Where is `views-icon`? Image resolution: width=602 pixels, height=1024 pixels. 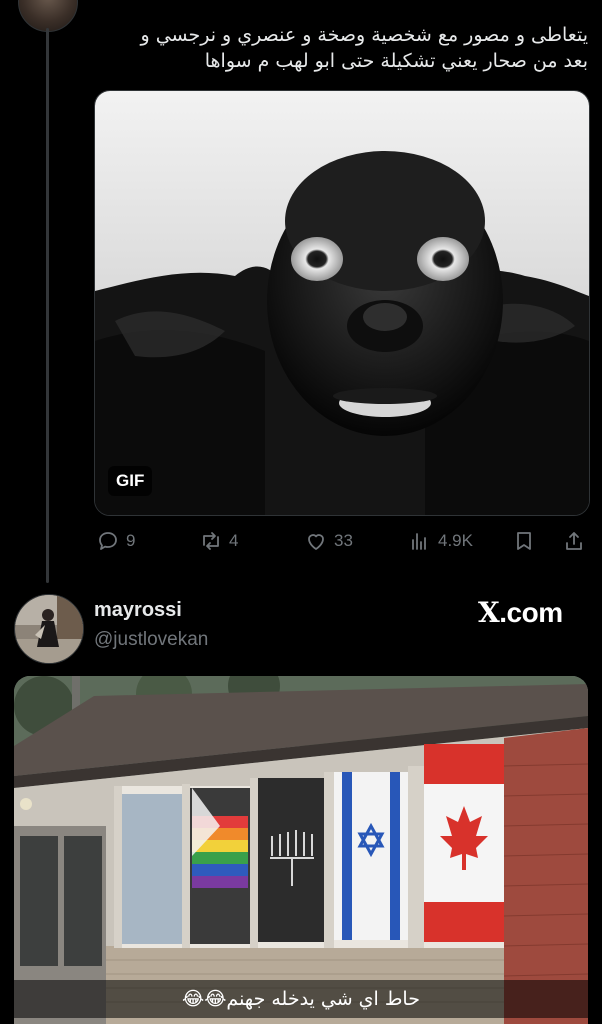
views-icon is located at coordinates (419, 541).